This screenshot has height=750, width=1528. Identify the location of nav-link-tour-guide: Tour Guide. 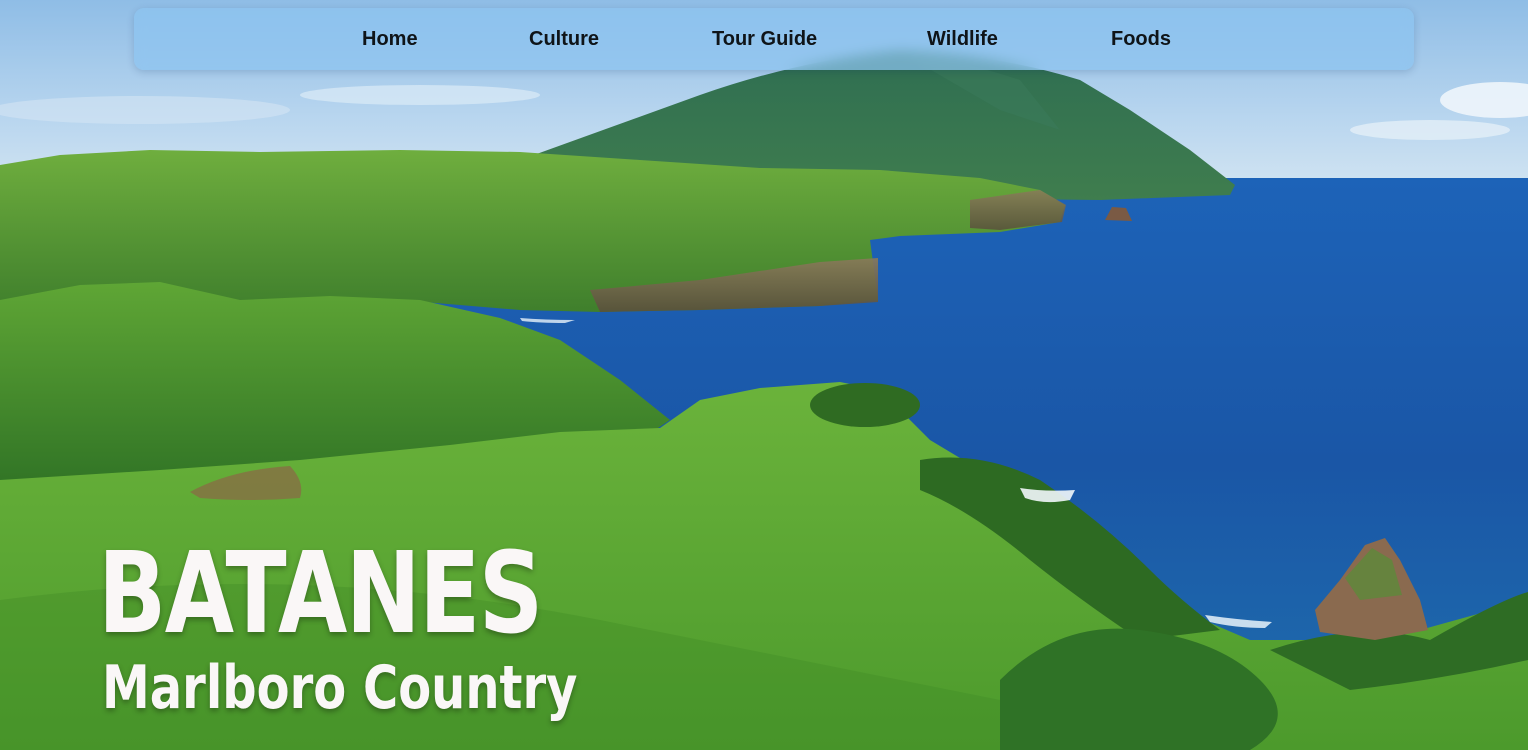
(764, 39).